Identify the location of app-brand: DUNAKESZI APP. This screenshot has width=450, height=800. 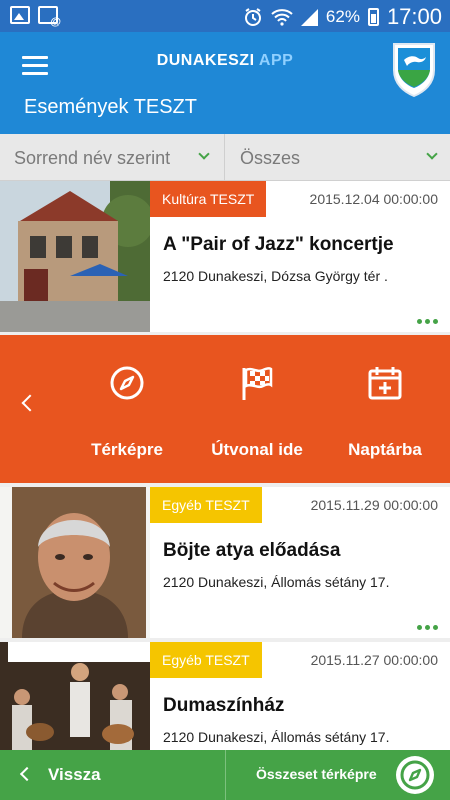
(225, 61).